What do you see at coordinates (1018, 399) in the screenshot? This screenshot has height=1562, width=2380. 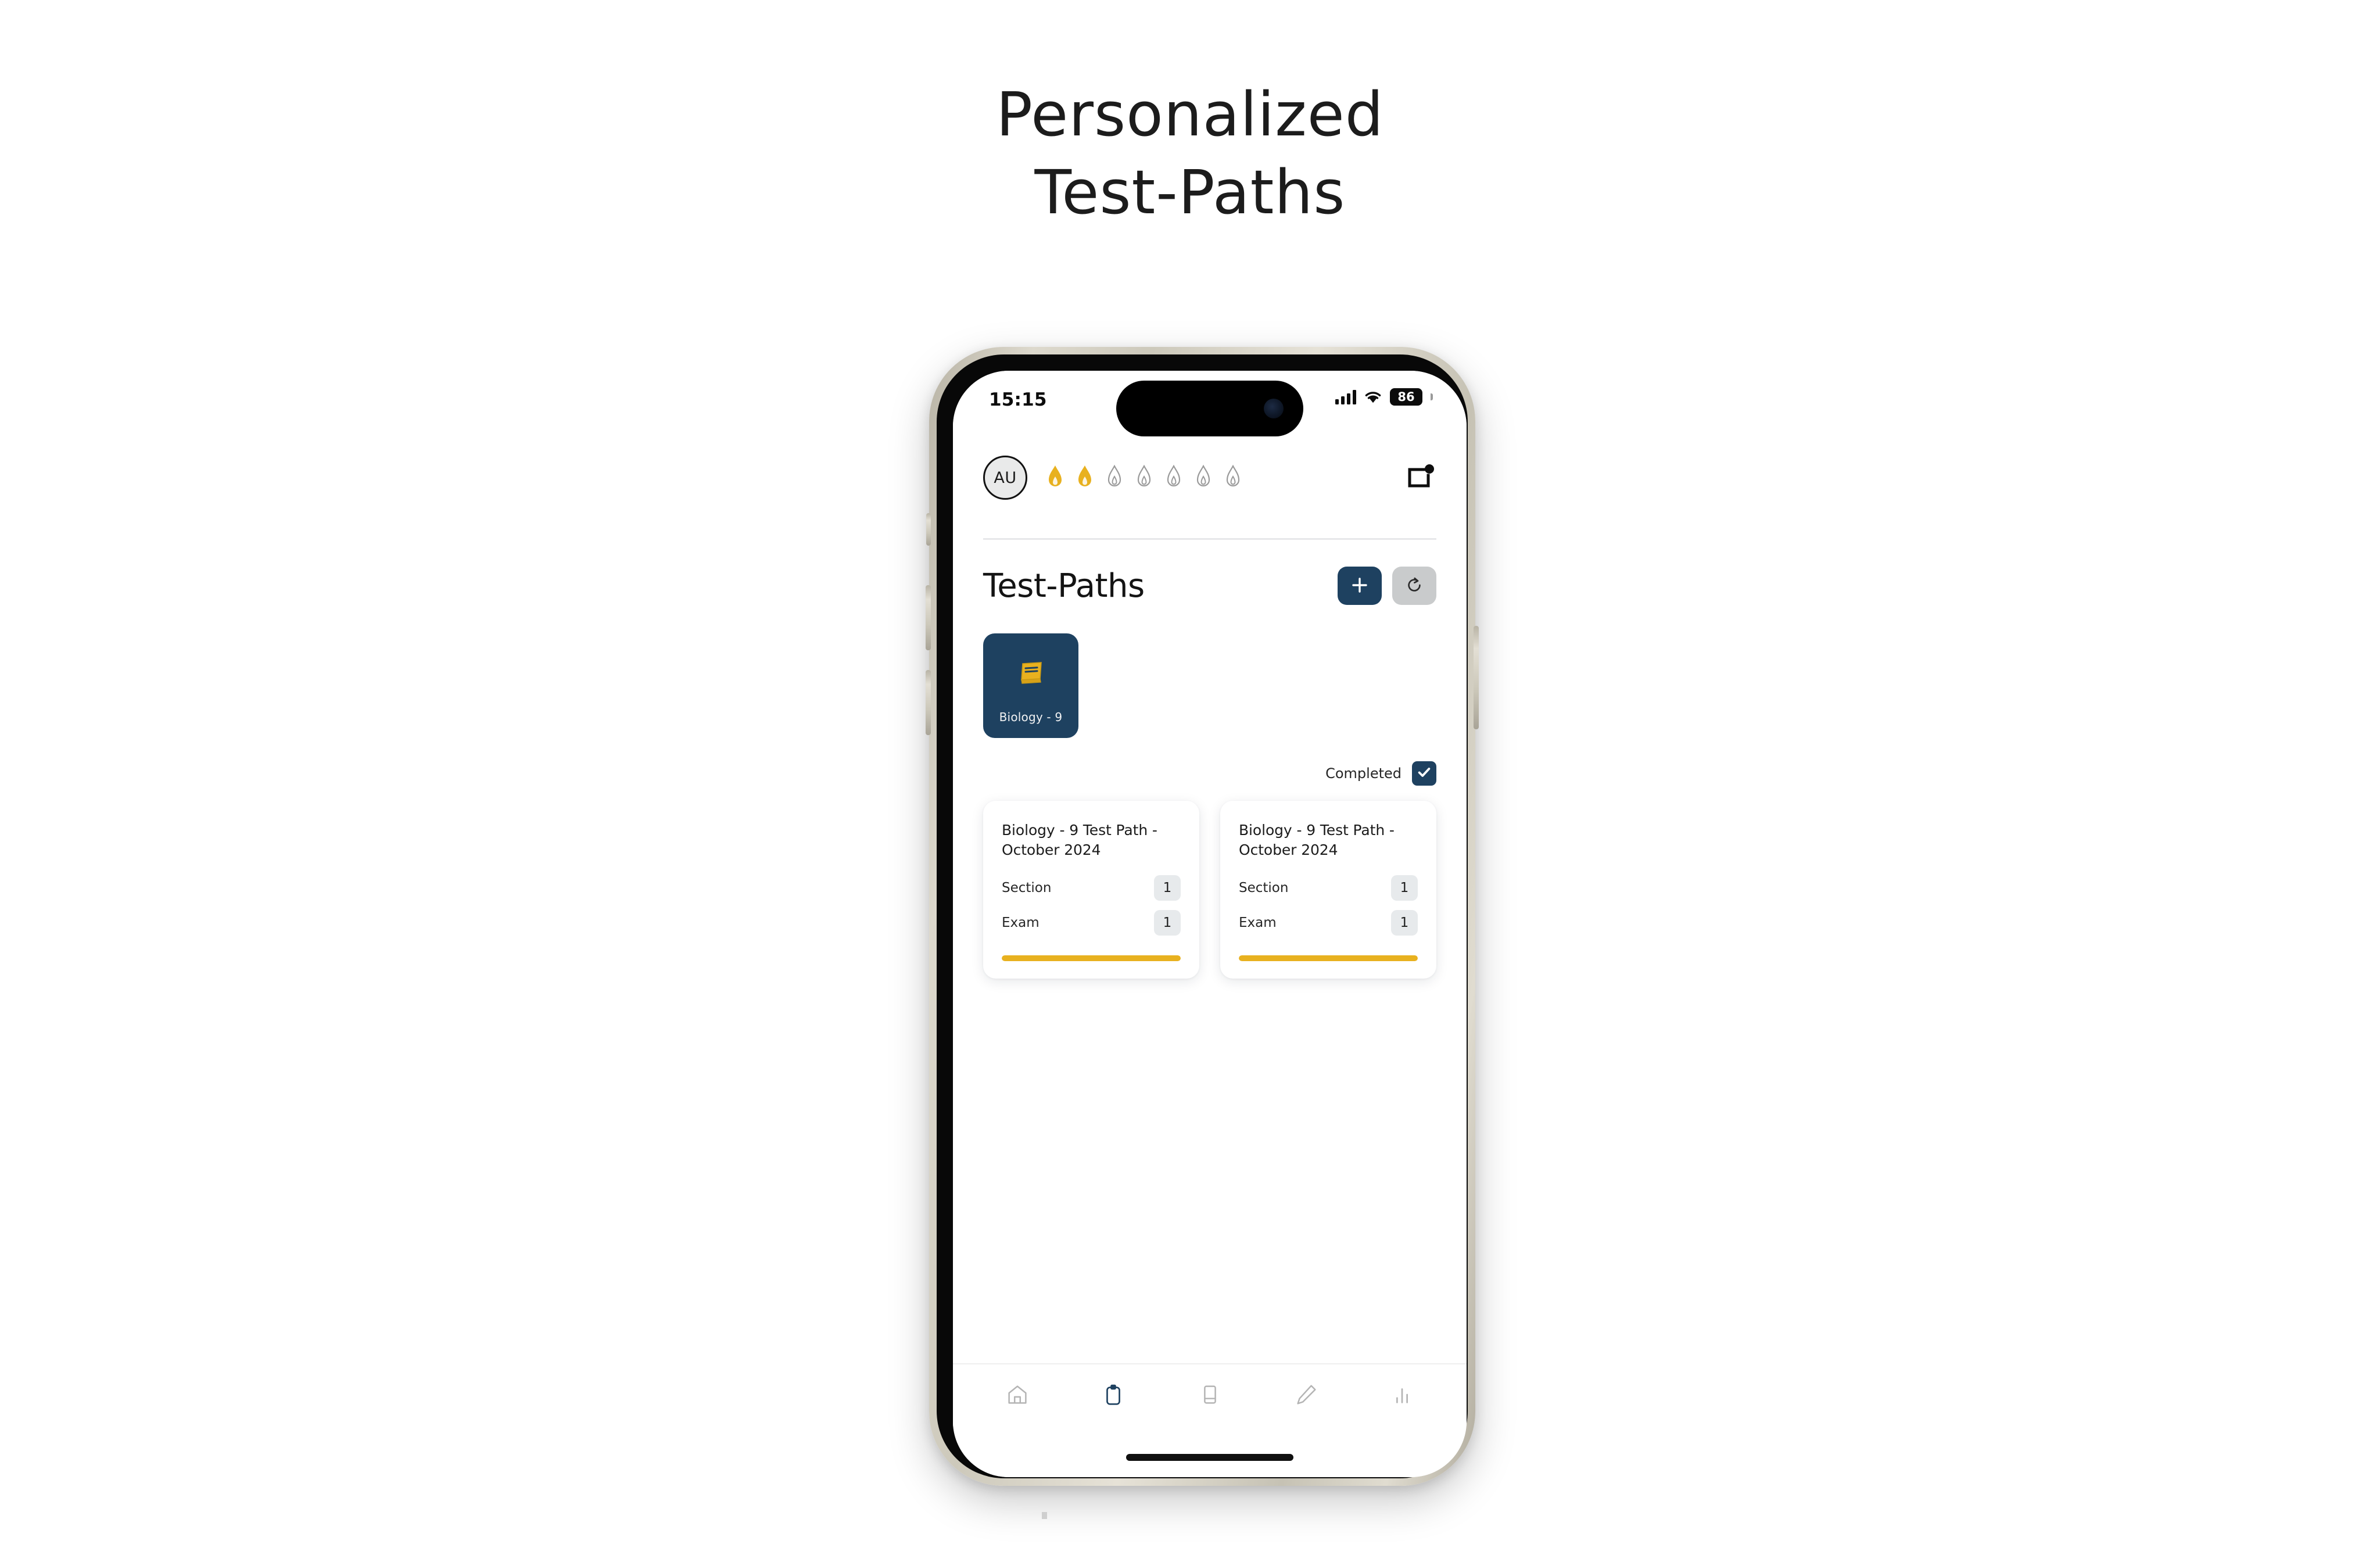 I see `status-bar-time: 15:15` at bounding box center [1018, 399].